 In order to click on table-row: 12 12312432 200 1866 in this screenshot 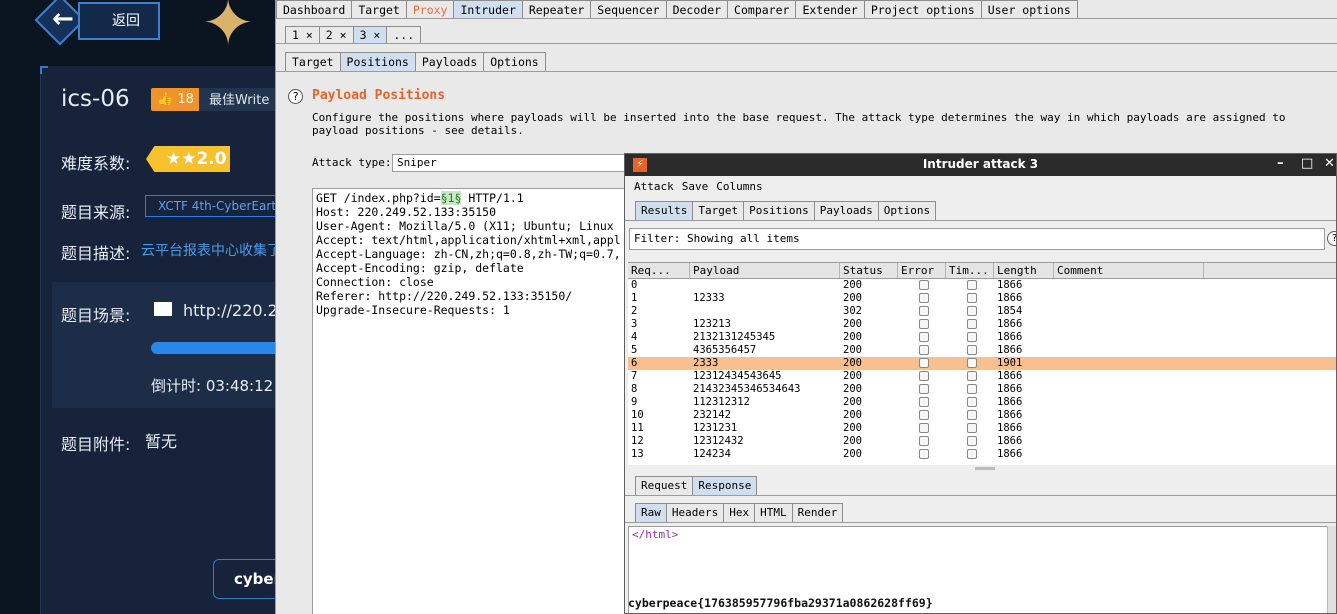, I will do `click(982, 441)`.